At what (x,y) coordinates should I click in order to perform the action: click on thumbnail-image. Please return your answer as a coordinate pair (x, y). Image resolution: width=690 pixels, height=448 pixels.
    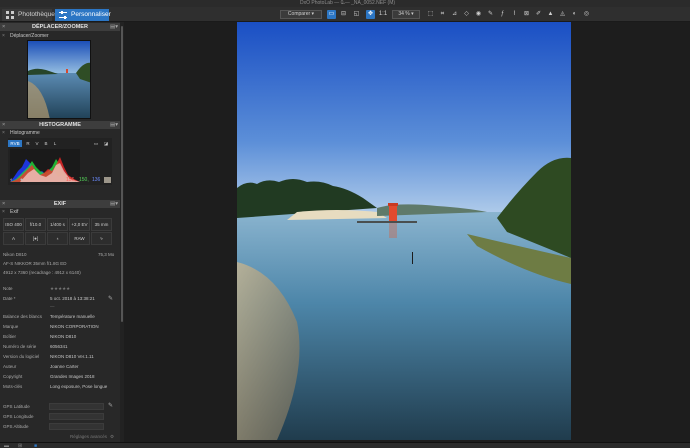
    Looking at the image, I should click on (59, 79).